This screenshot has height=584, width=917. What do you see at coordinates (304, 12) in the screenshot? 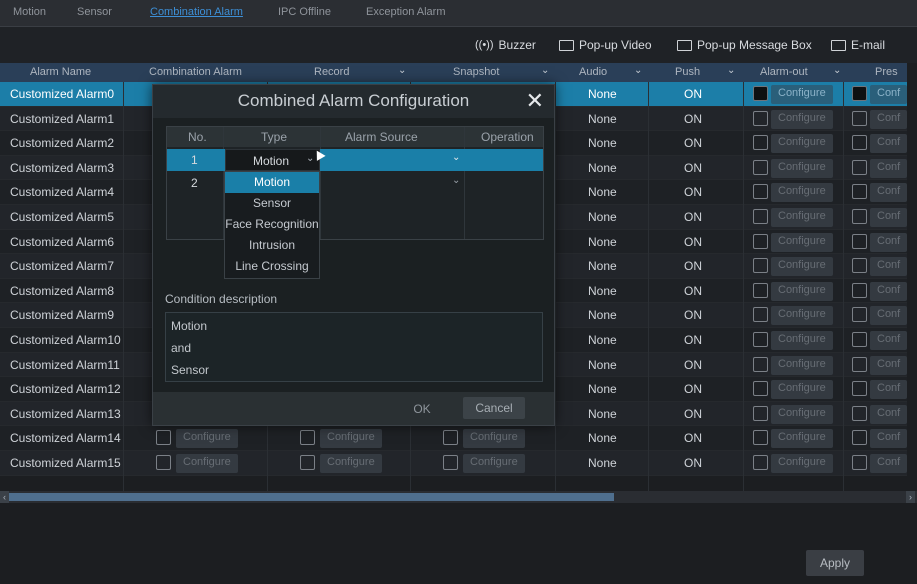
I see `tab-ipc-offline: IPC Offline` at bounding box center [304, 12].